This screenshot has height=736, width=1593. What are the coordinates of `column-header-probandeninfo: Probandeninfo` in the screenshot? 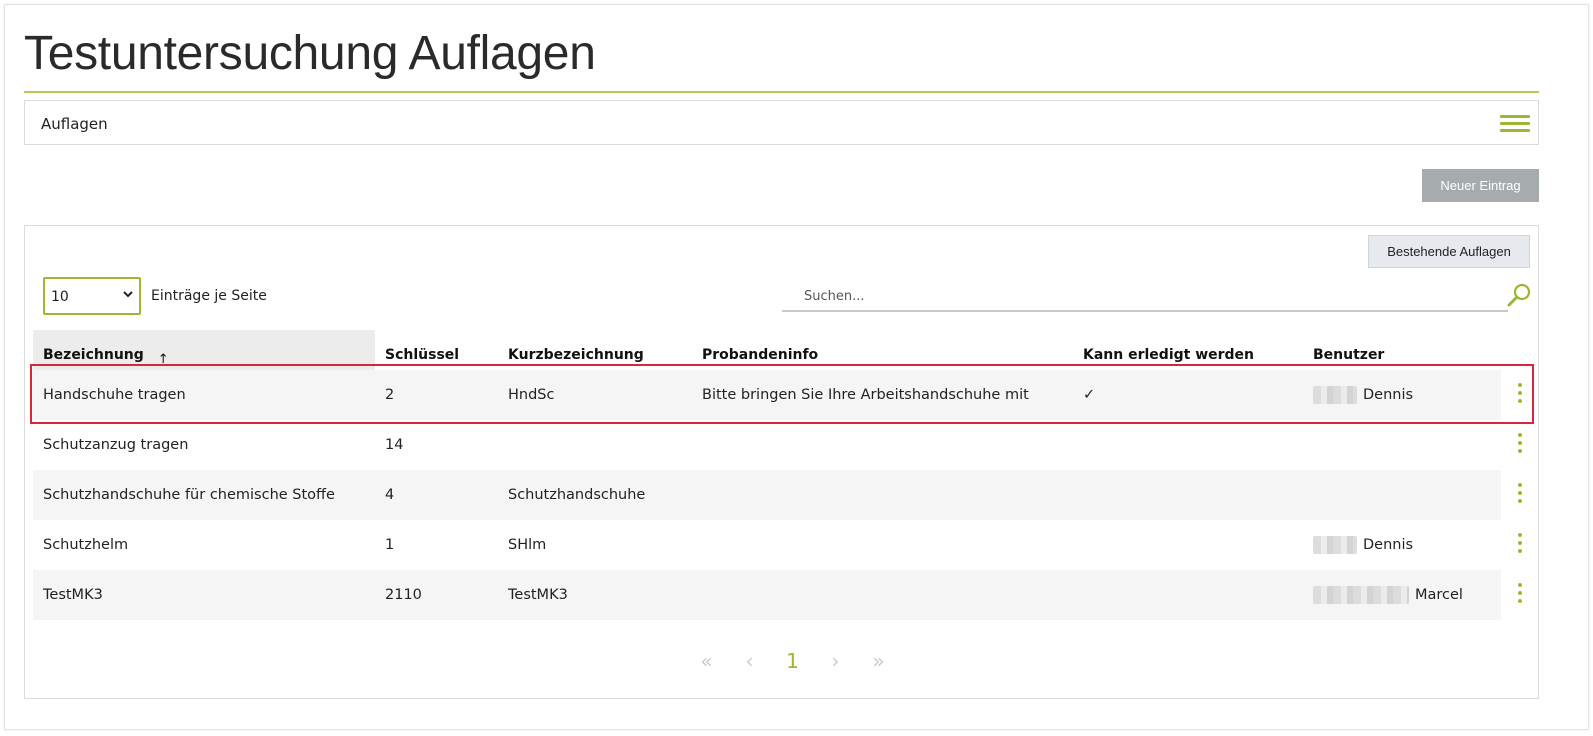 It's located at (882, 350).